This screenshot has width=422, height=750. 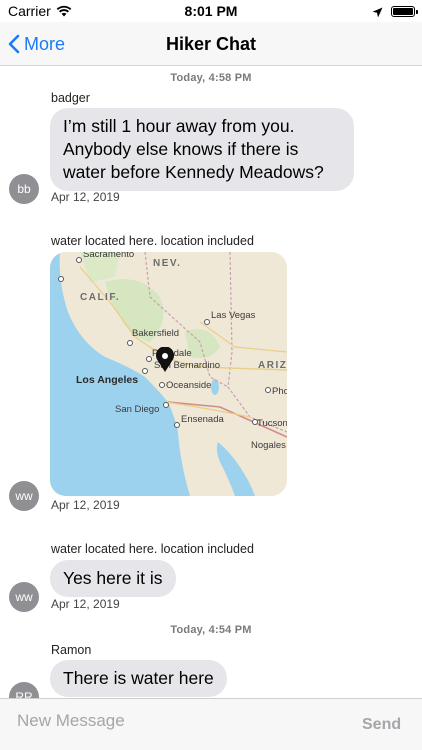 I want to click on page-title: Hiker Chat, so click(x=211, y=44).